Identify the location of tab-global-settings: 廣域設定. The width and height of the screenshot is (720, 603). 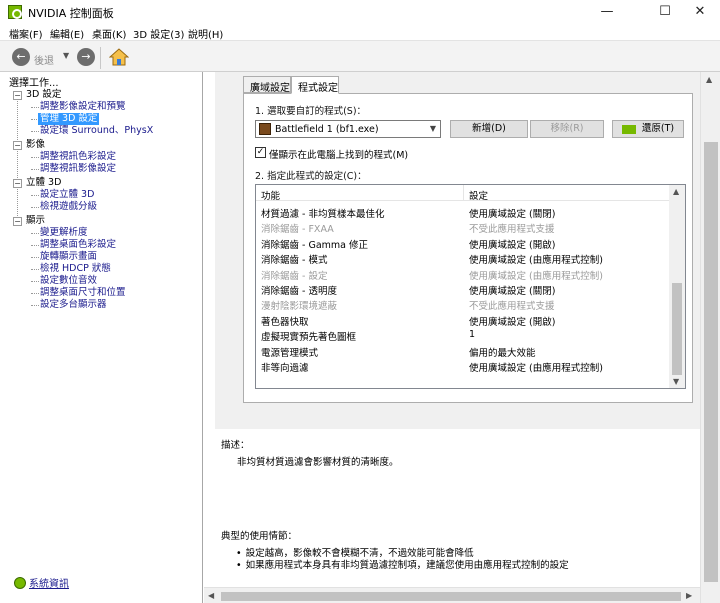
(267, 85).